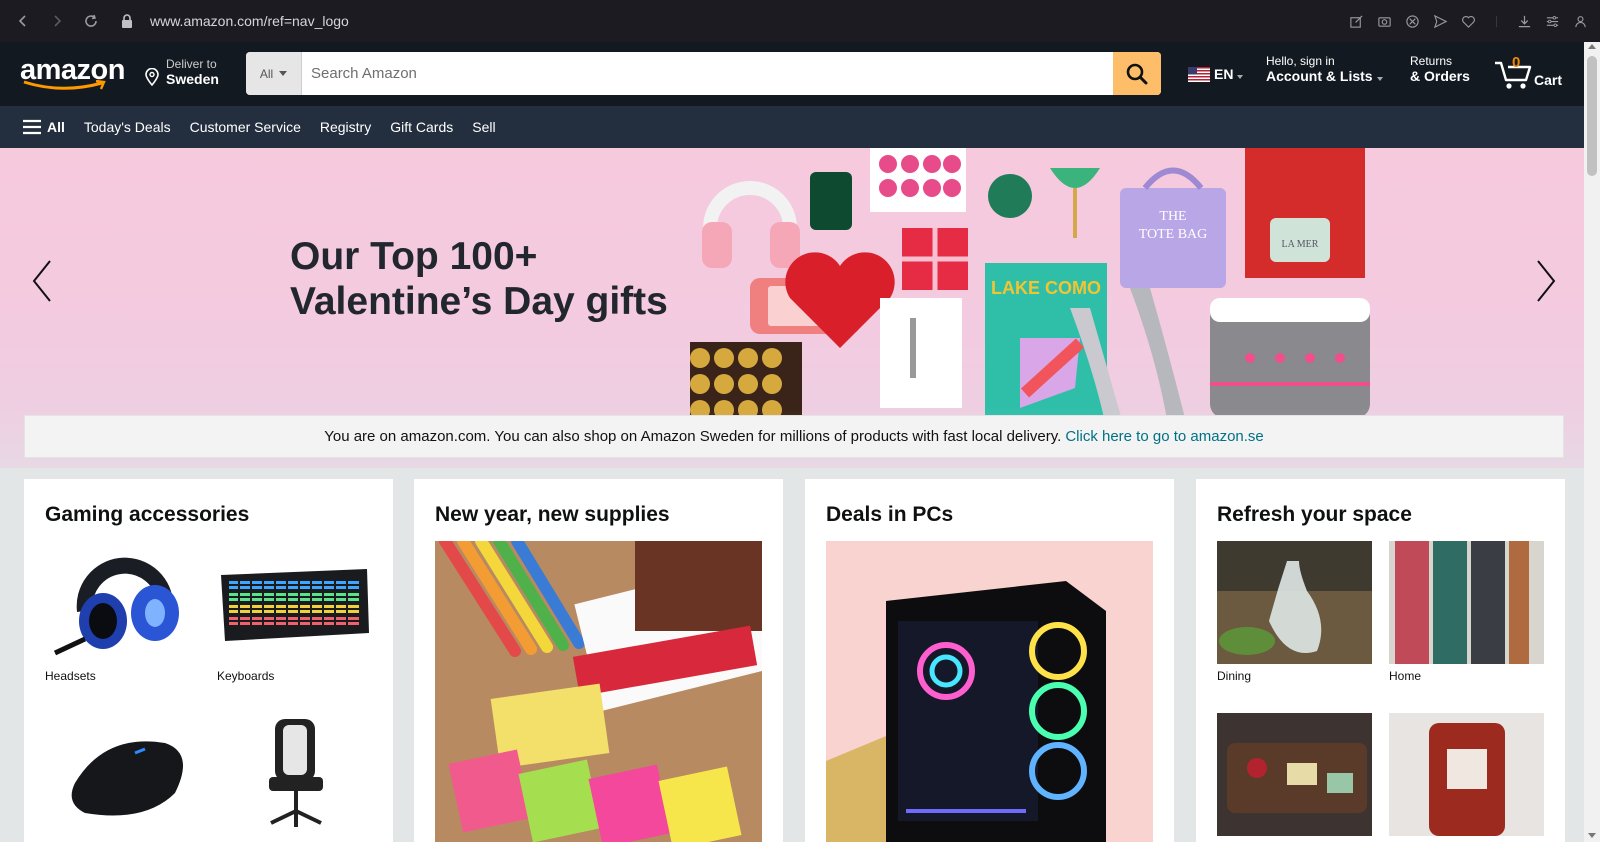  I want to click on settings-sliders-icon, so click(1552, 21).